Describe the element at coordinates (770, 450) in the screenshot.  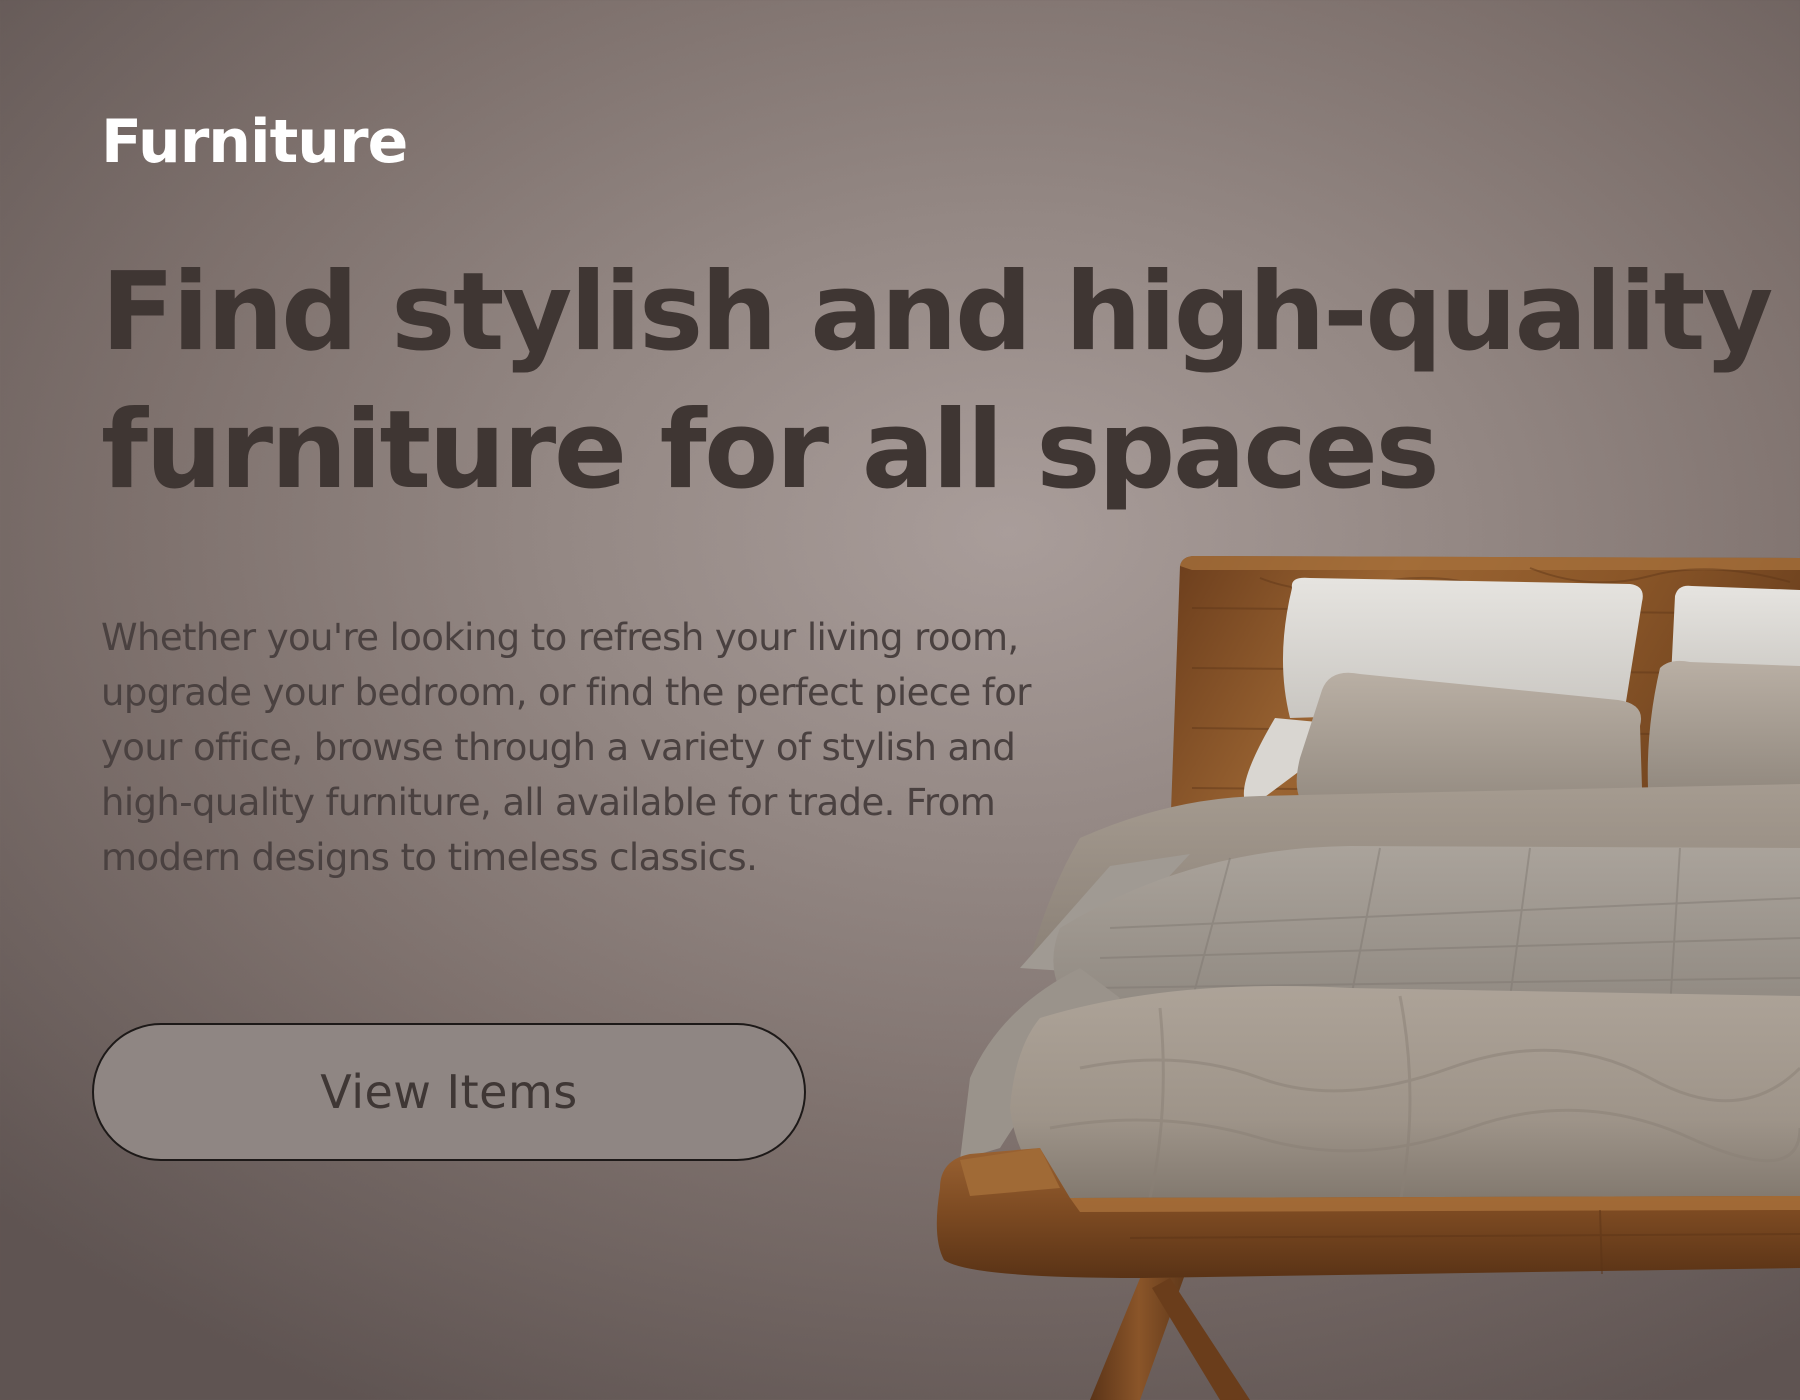
I see `headline-line: furniture for all spaces` at that location.